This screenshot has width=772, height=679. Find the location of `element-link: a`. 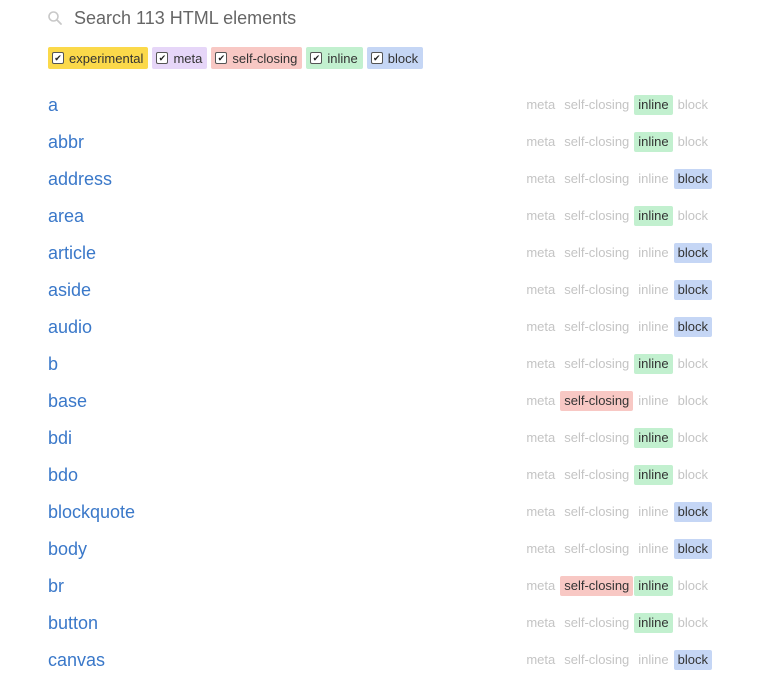

element-link: a is located at coordinates (53, 105).